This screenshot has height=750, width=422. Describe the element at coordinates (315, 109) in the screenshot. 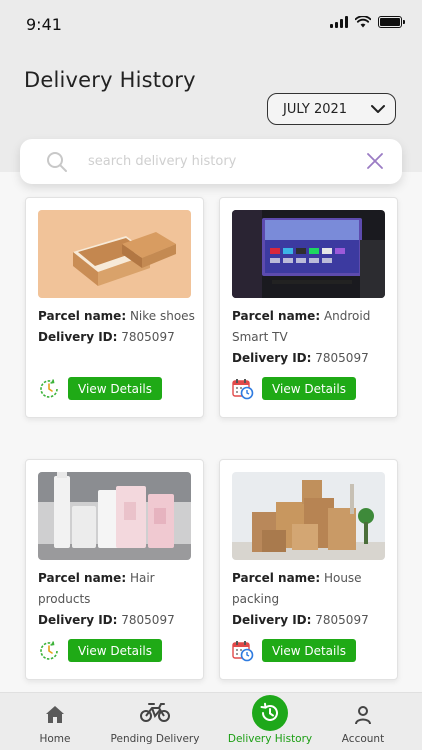

I see `month-dropdown-value: JULY 2021` at that location.